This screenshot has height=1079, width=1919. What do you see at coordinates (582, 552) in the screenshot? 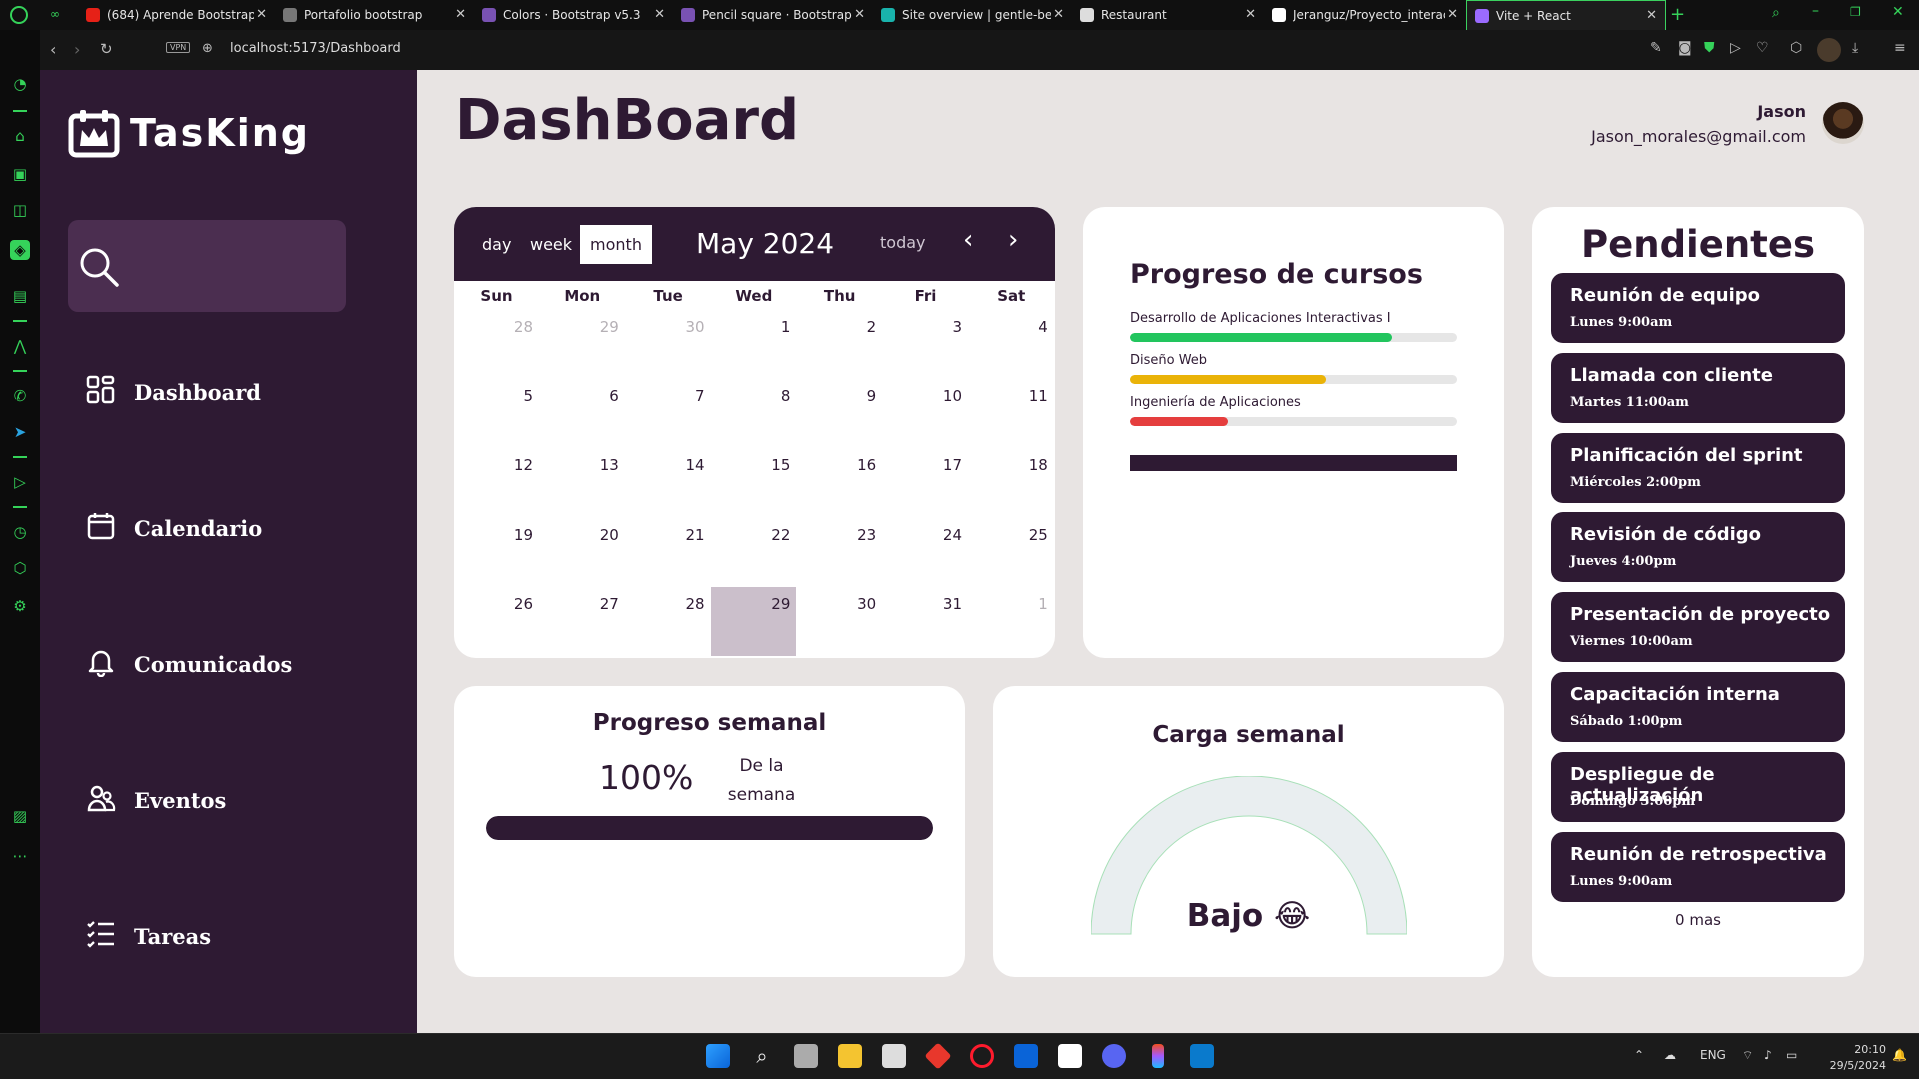
I see `calendar-day: 20` at bounding box center [582, 552].